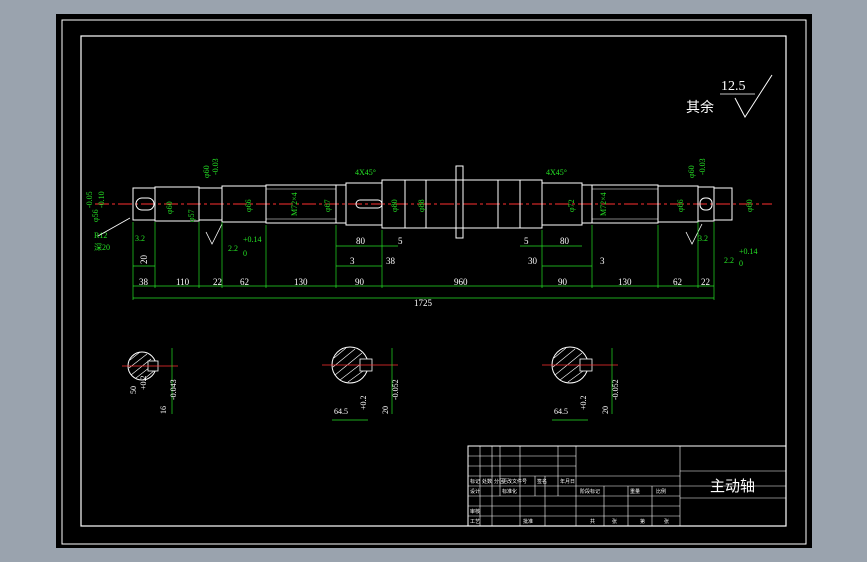 The image size is (867, 562). I want to click on dim-lower-5: 90, so click(360, 282).